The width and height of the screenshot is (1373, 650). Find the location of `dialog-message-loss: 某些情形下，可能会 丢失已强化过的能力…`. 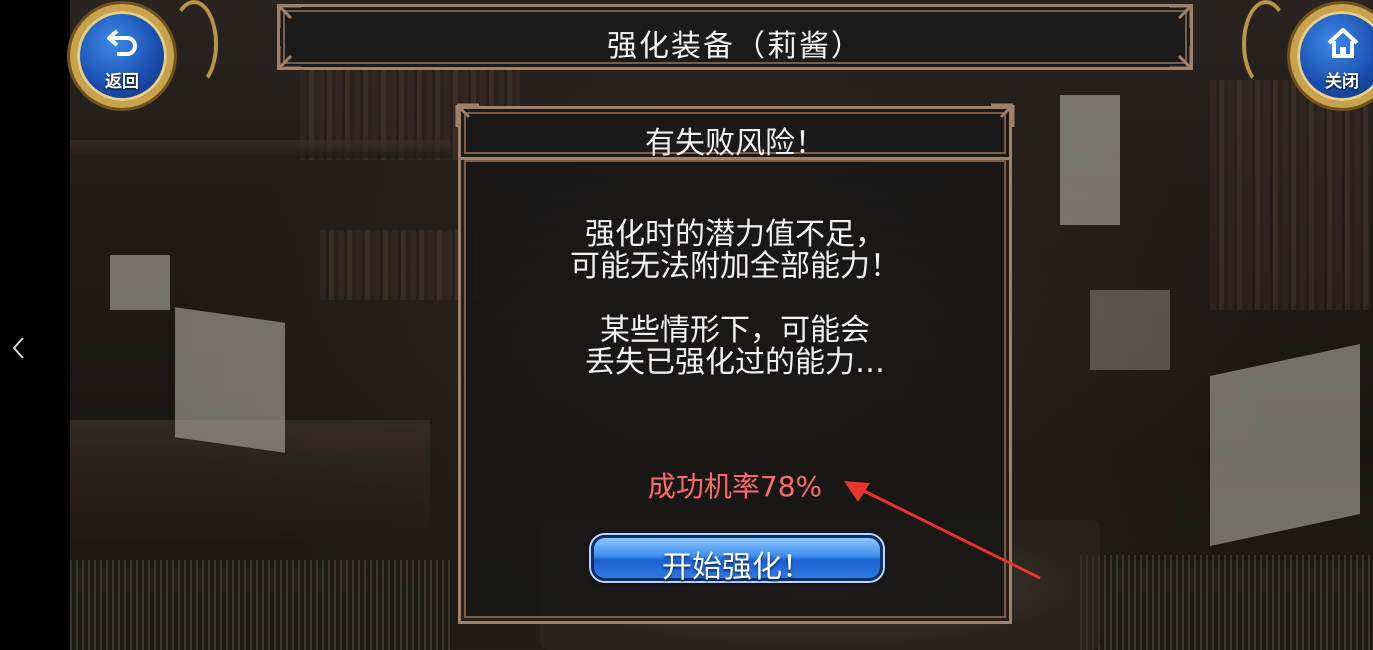

dialog-message-loss: 某些情形下，可能会 丢失已强化过的能力… is located at coordinates (735, 347).